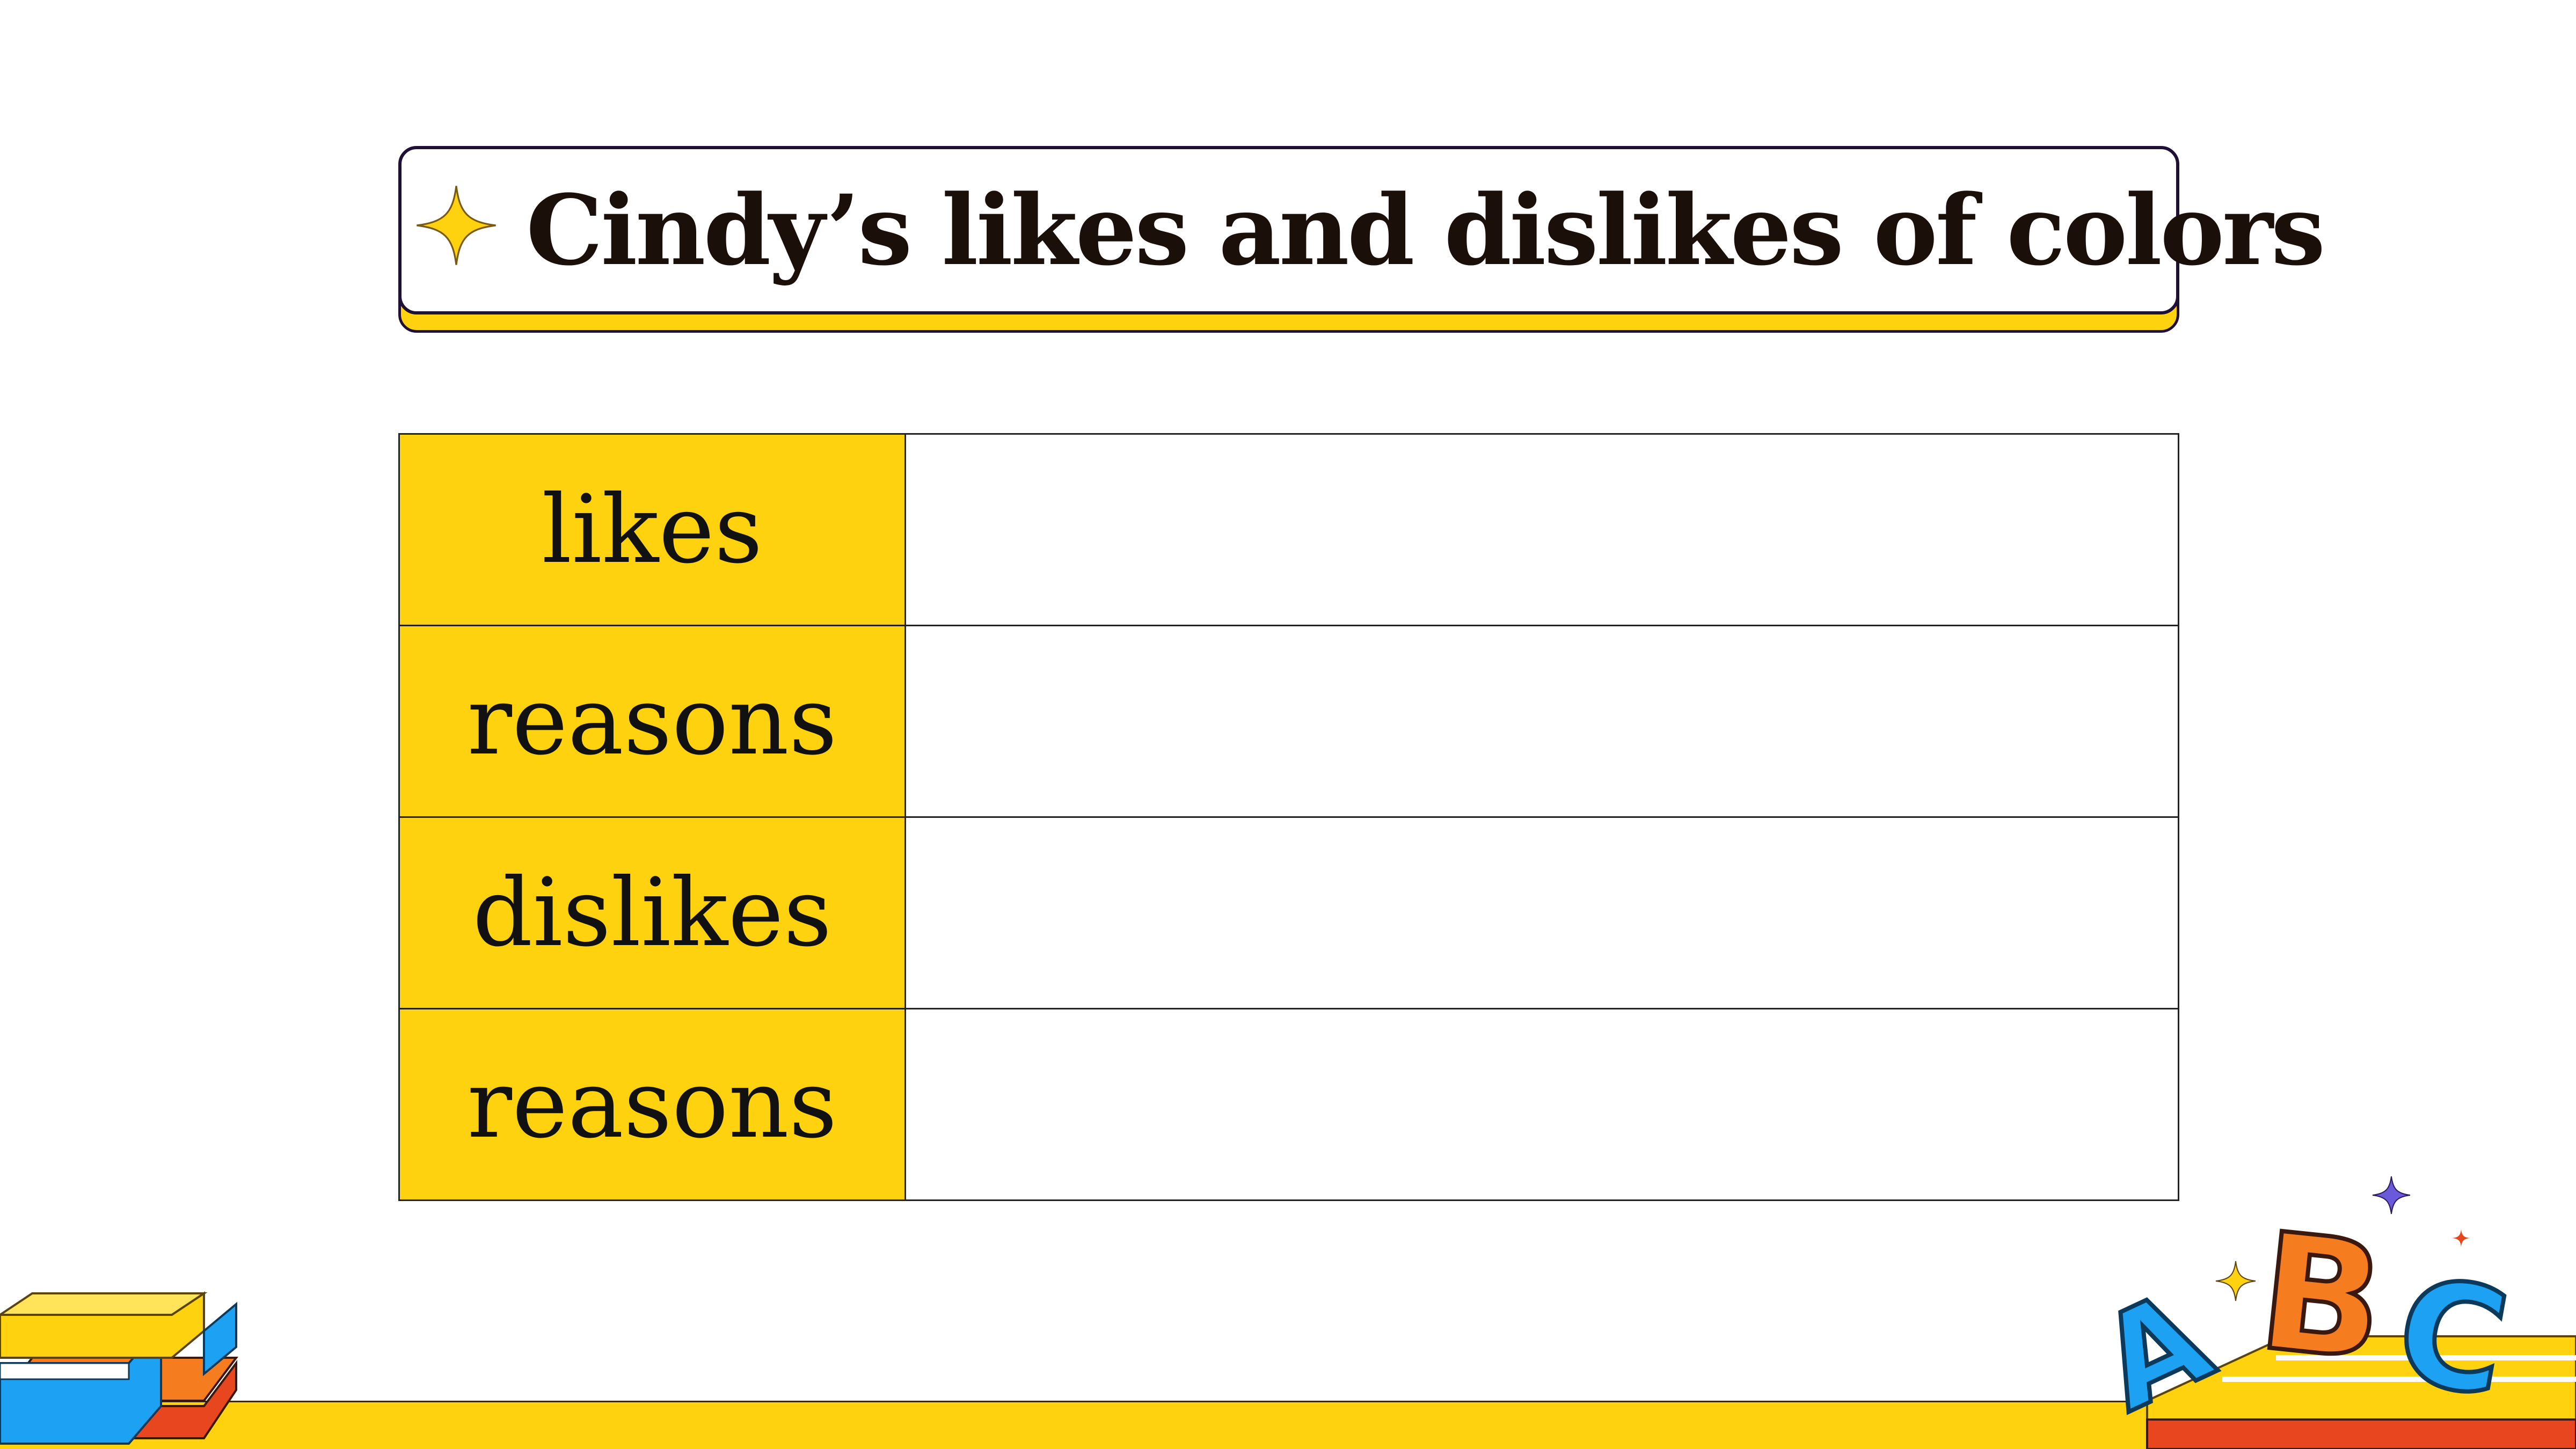 The height and width of the screenshot is (1449, 2576). Describe the element at coordinates (2321, 1297) in the screenshot. I see `letter-b: B` at that location.